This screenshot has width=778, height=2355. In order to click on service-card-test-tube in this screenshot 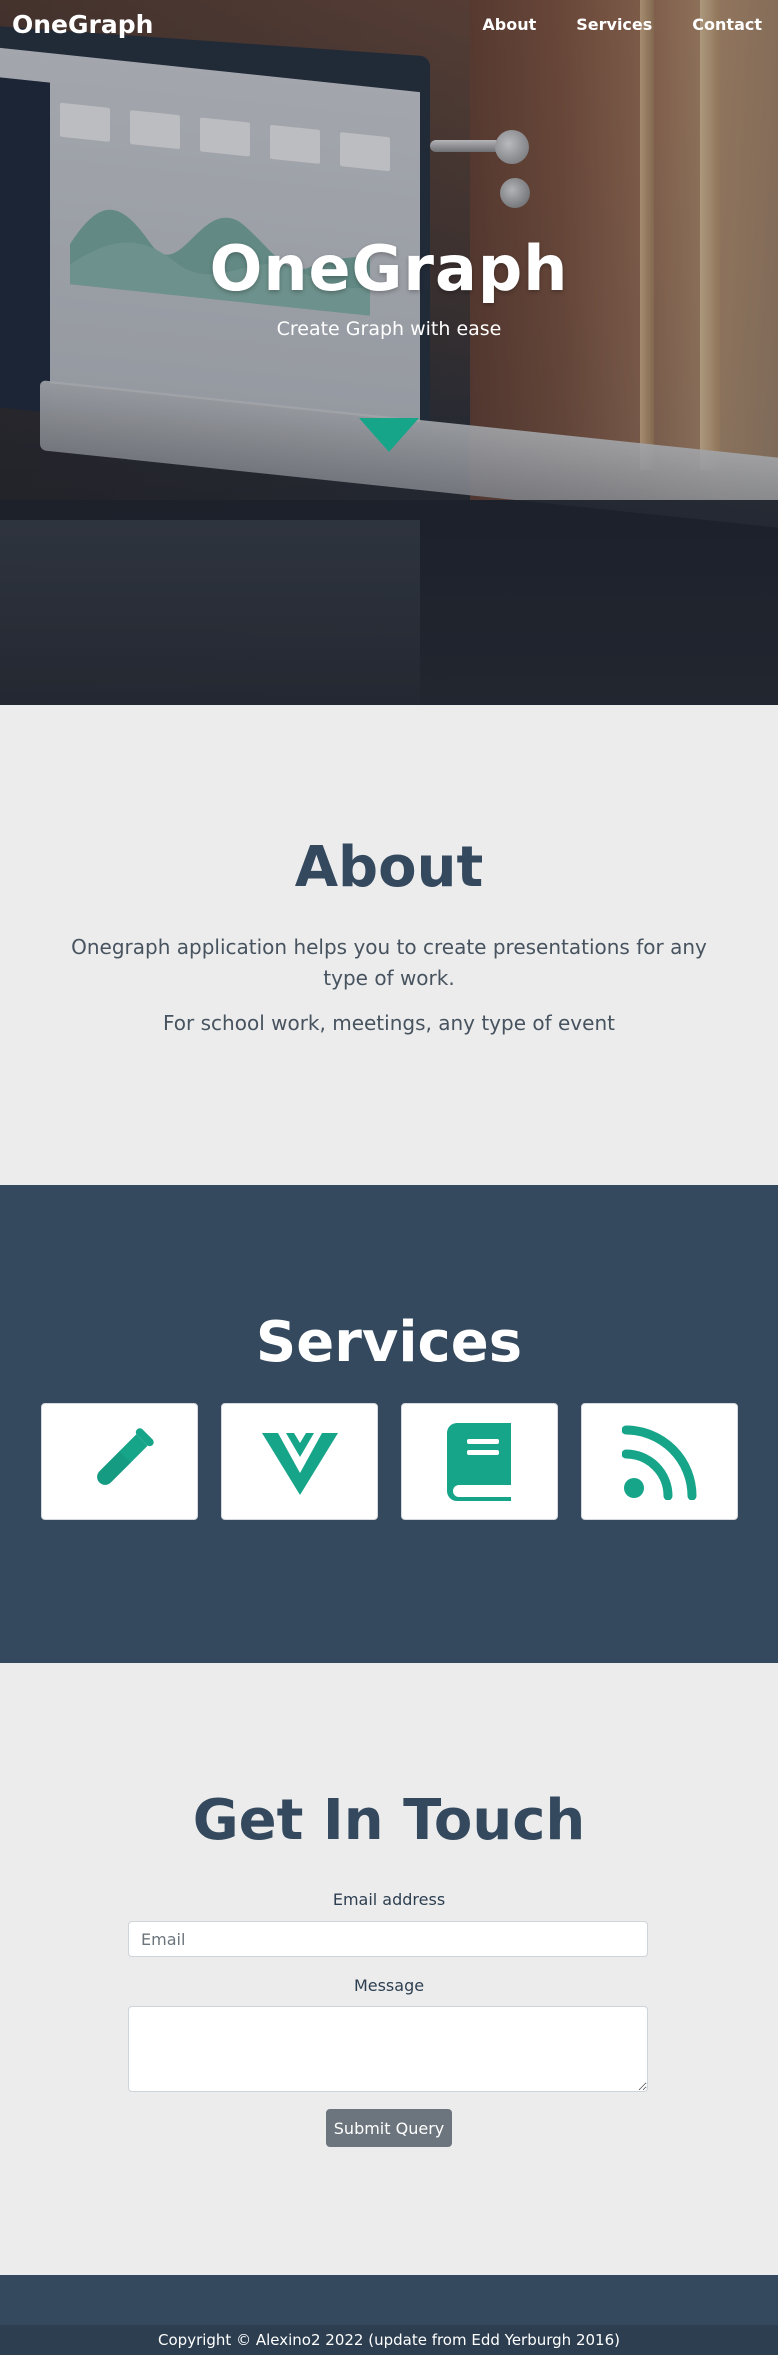, I will do `click(119, 1461)`.